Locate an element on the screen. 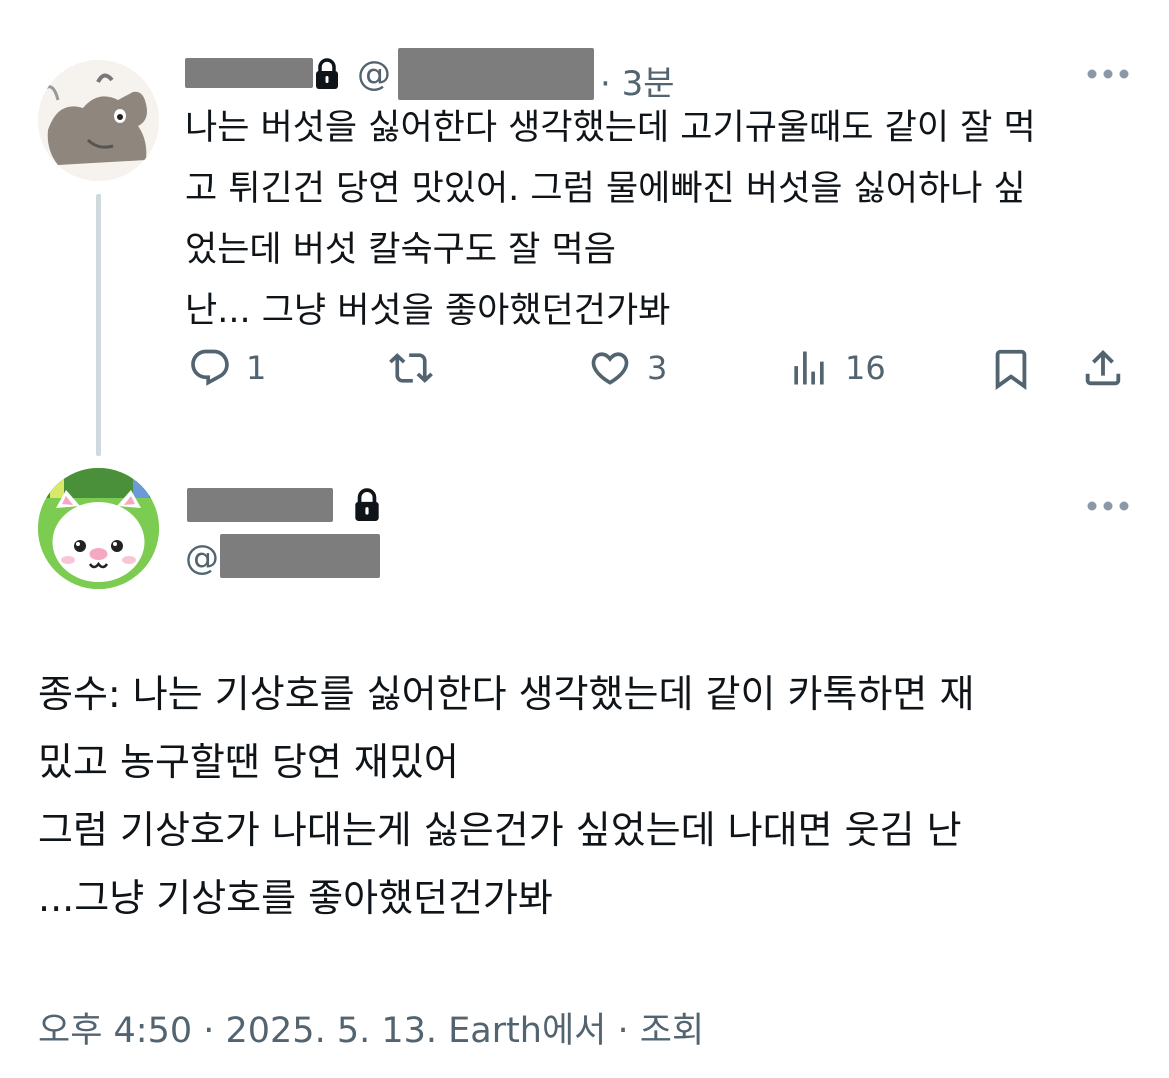  reply-count: 1 is located at coordinates (256, 368).